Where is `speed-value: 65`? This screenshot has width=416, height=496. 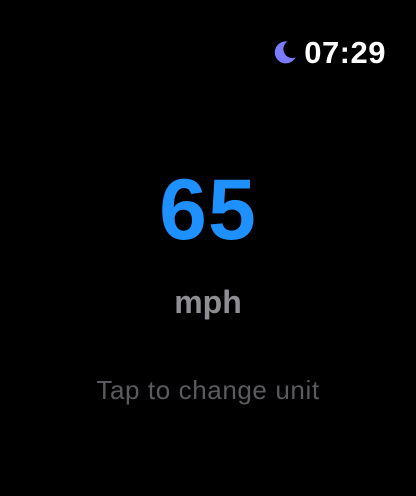
speed-value: 65 is located at coordinates (208, 210).